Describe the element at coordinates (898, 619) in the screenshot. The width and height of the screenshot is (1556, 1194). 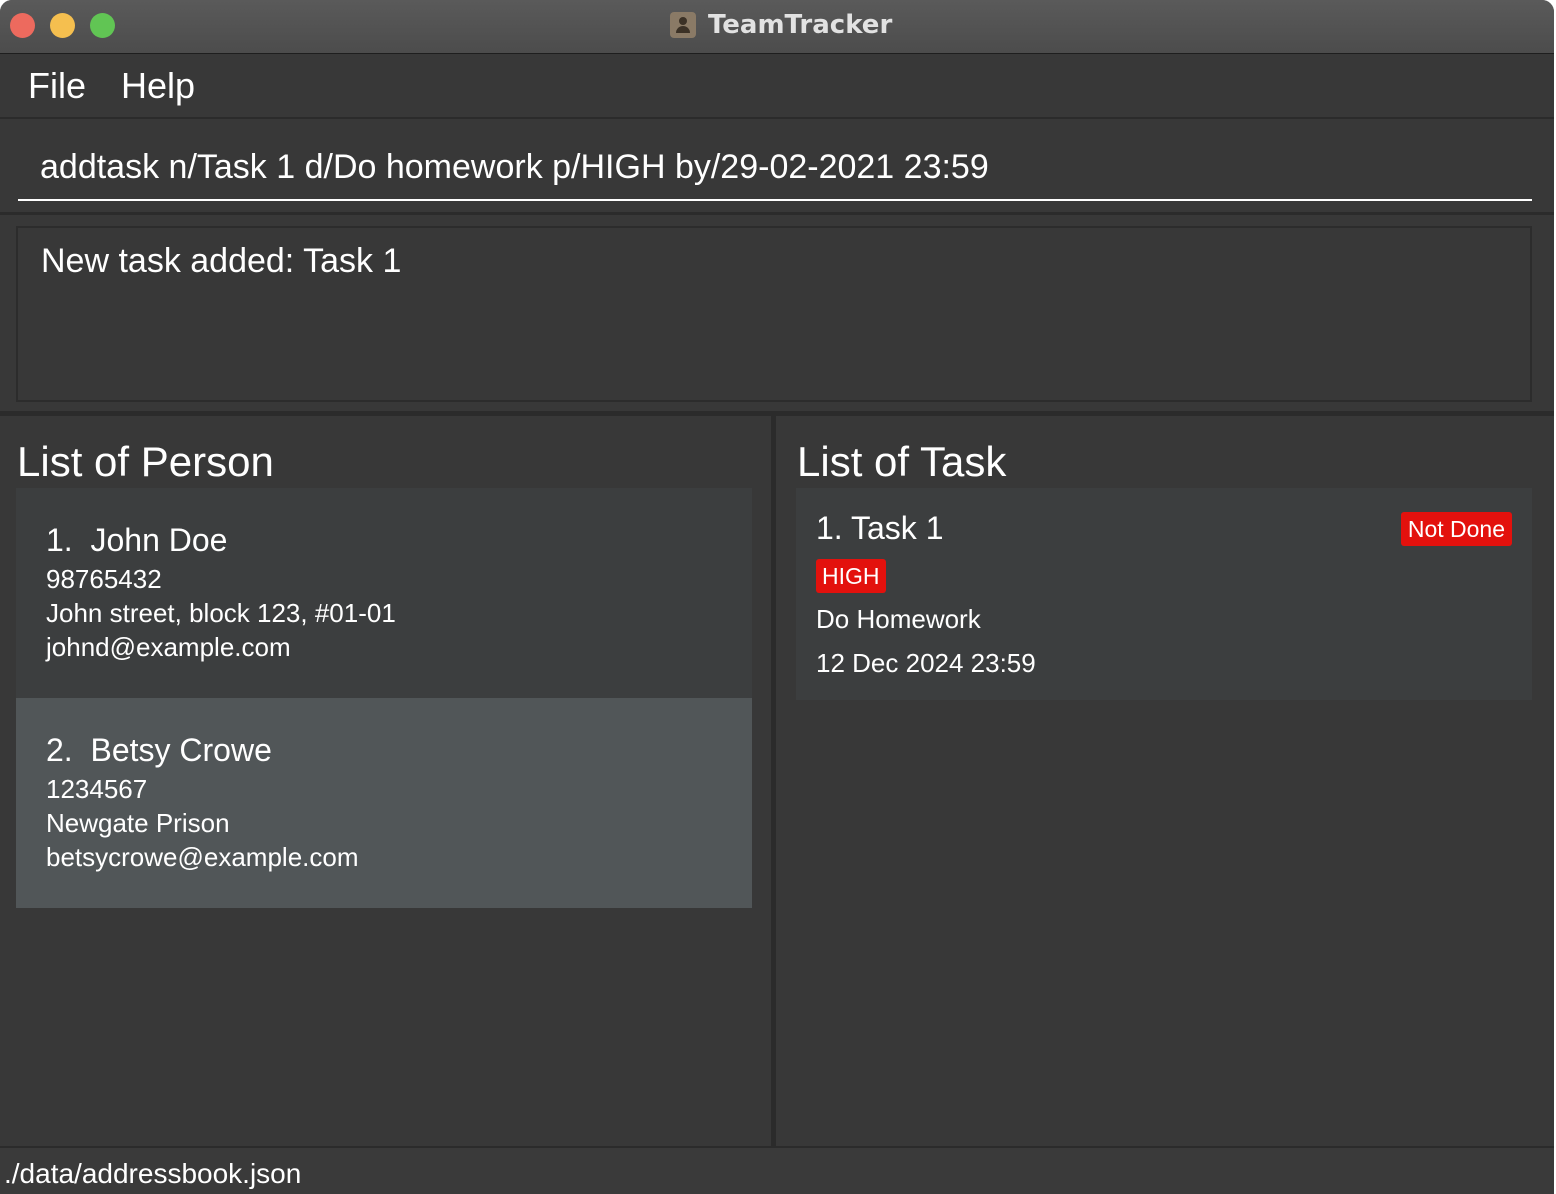
I see `task-description: Do Homework` at that location.